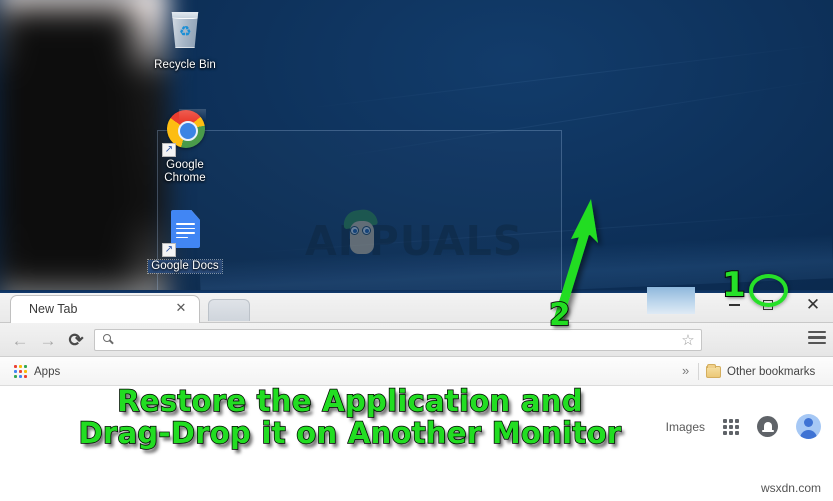 Image resolution: width=833 pixels, height=501 pixels. Describe the element at coordinates (771, 371) in the screenshot. I see `other-bookmarks-label: Other bookmarks` at that location.